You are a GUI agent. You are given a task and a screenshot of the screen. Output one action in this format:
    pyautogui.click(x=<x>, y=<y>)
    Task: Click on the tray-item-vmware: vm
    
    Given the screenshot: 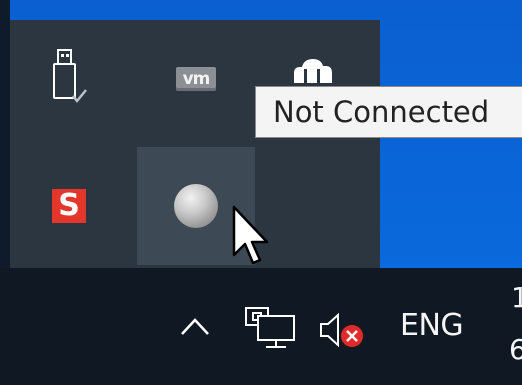 What is the action you would take?
    pyautogui.click(x=196, y=79)
    